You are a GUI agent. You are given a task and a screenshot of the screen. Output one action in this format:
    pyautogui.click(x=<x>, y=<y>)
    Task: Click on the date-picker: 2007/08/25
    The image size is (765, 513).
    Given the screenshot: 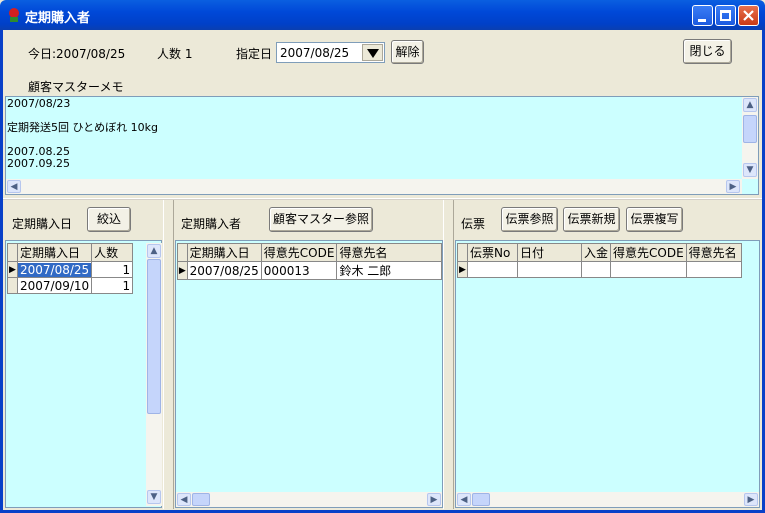 What is the action you would take?
    pyautogui.click(x=330, y=52)
    